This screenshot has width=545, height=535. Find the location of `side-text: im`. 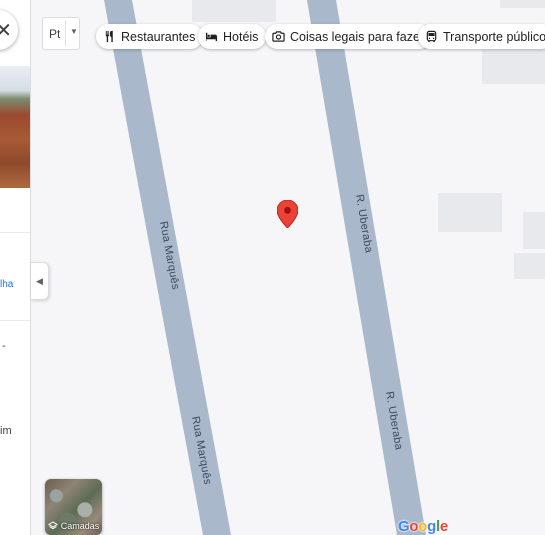

side-text: im is located at coordinates (6, 431).